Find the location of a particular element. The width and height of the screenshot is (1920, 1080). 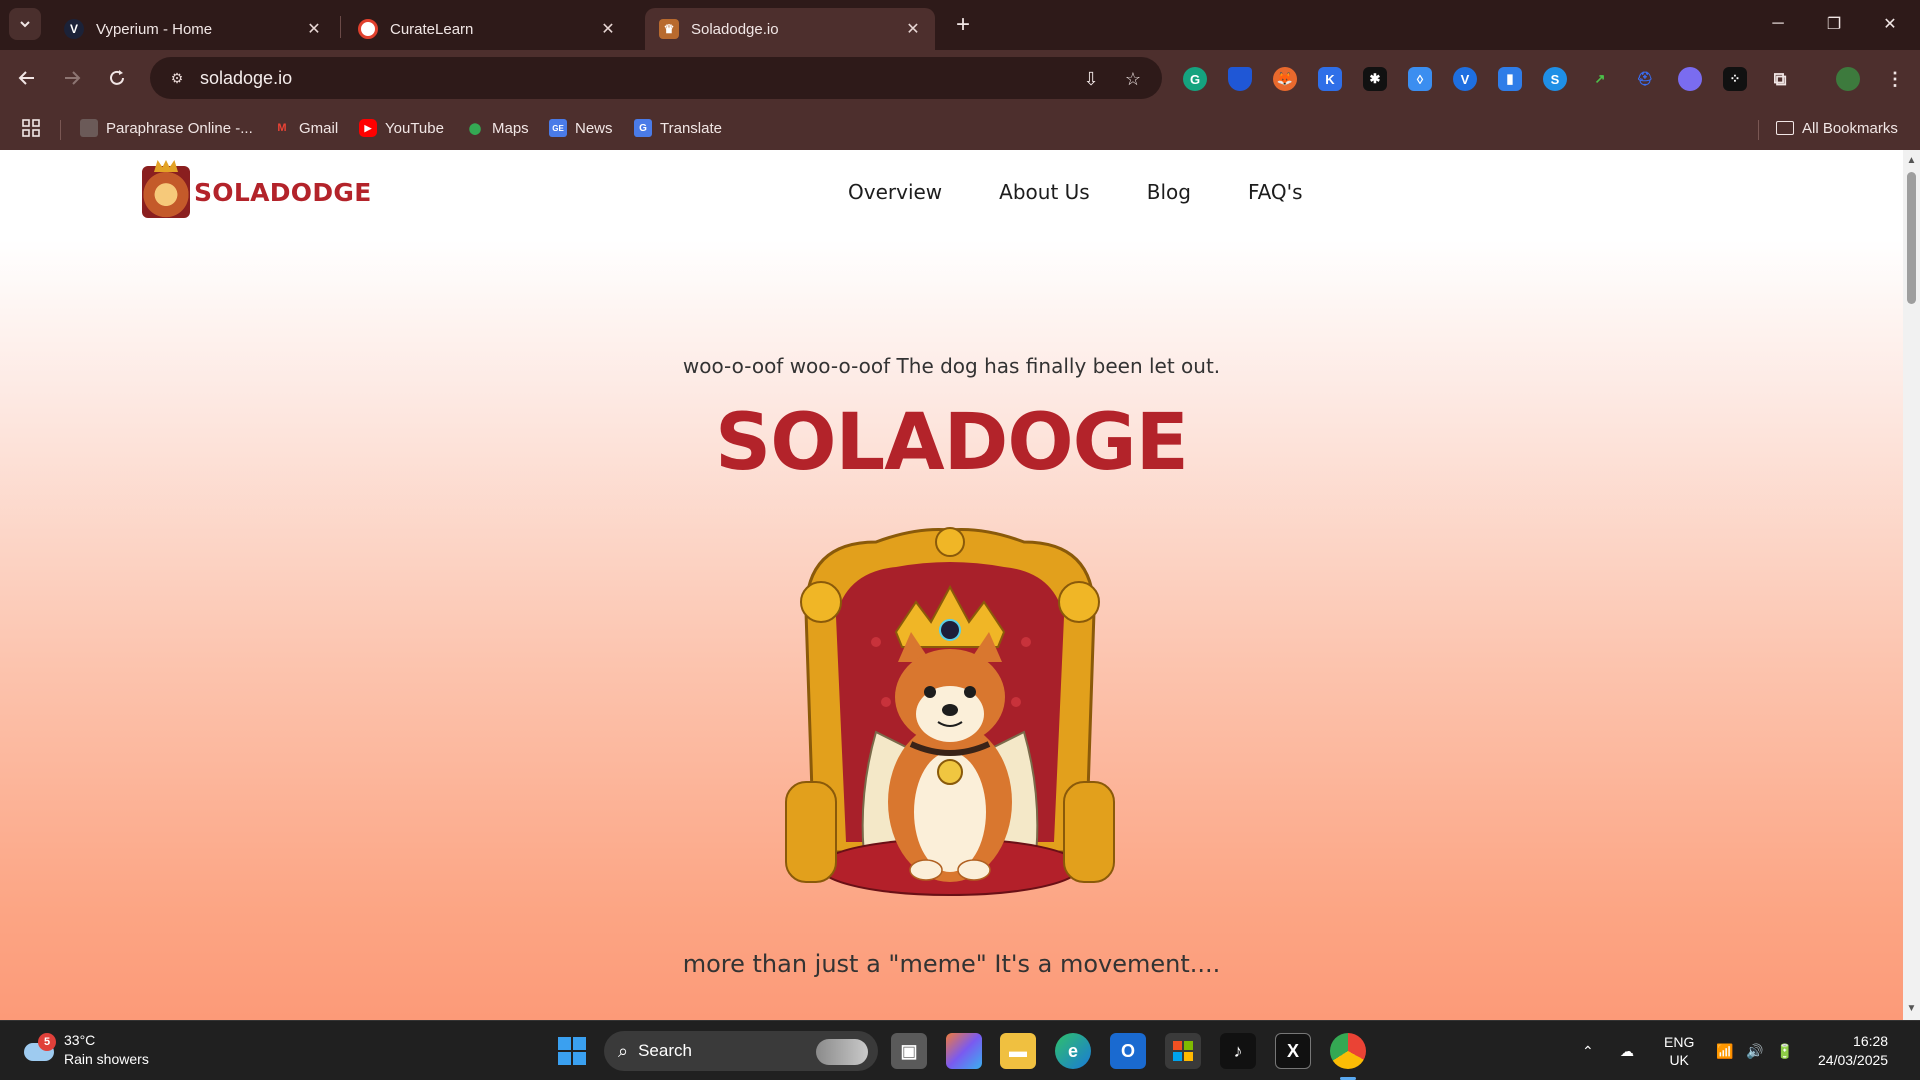

site-info-icon: ⚙ is located at coordinates (177, 78).